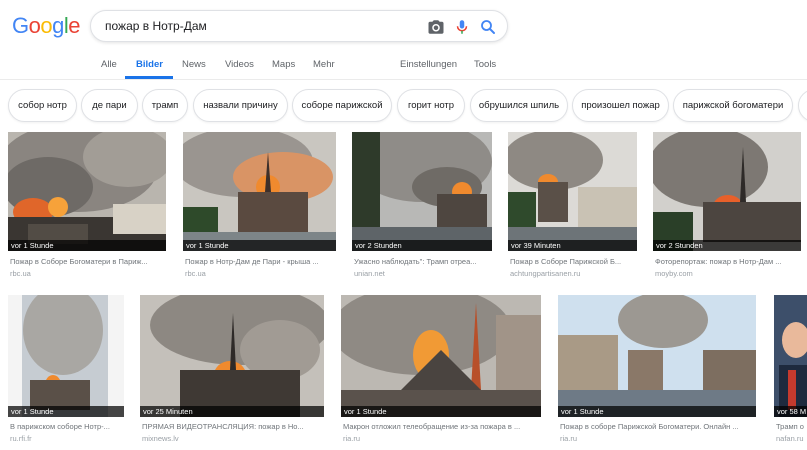 The image size is (807, 450). I want to click on result-source: nafan.ru, so click(790, 438).